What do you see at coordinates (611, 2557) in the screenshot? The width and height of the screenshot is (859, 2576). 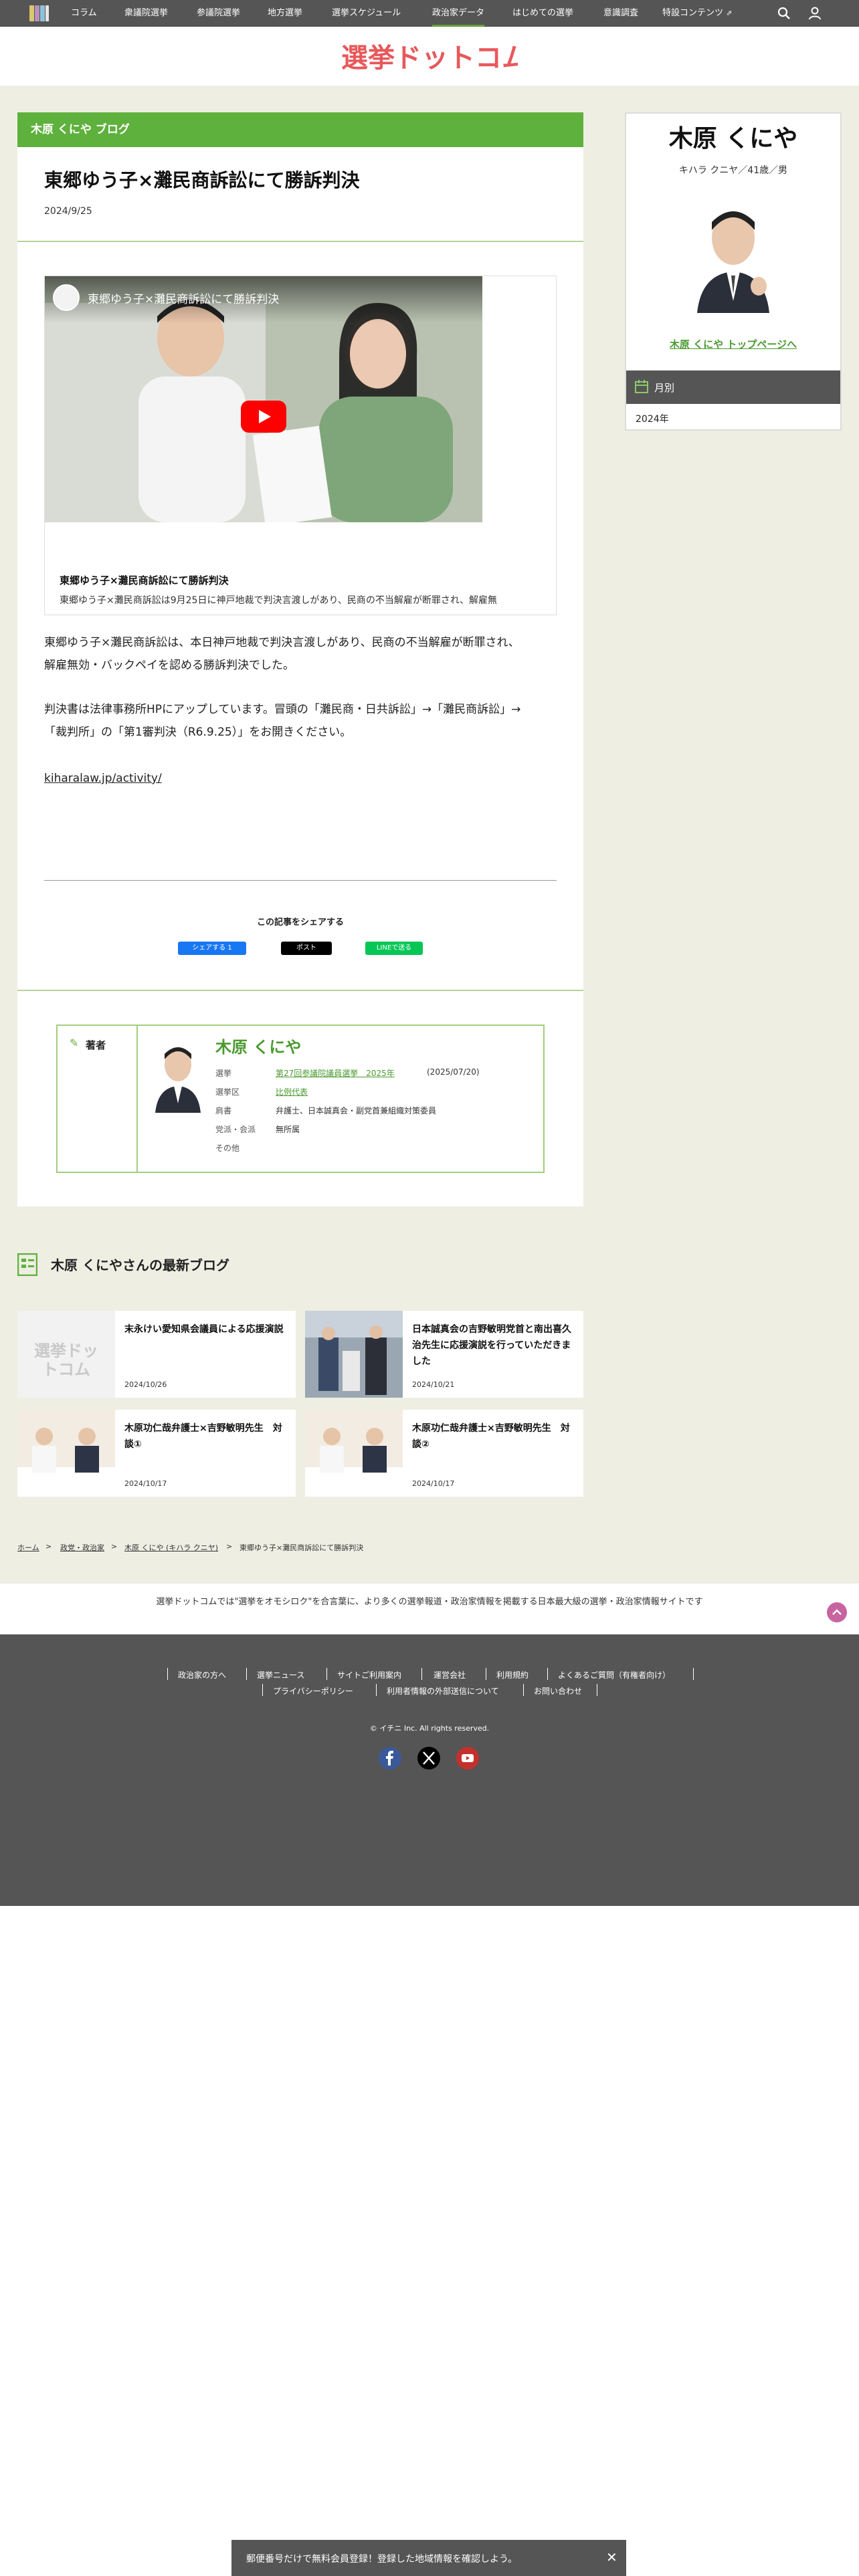 I see `close-icon: ✕` at bounding box center [611, 2557].